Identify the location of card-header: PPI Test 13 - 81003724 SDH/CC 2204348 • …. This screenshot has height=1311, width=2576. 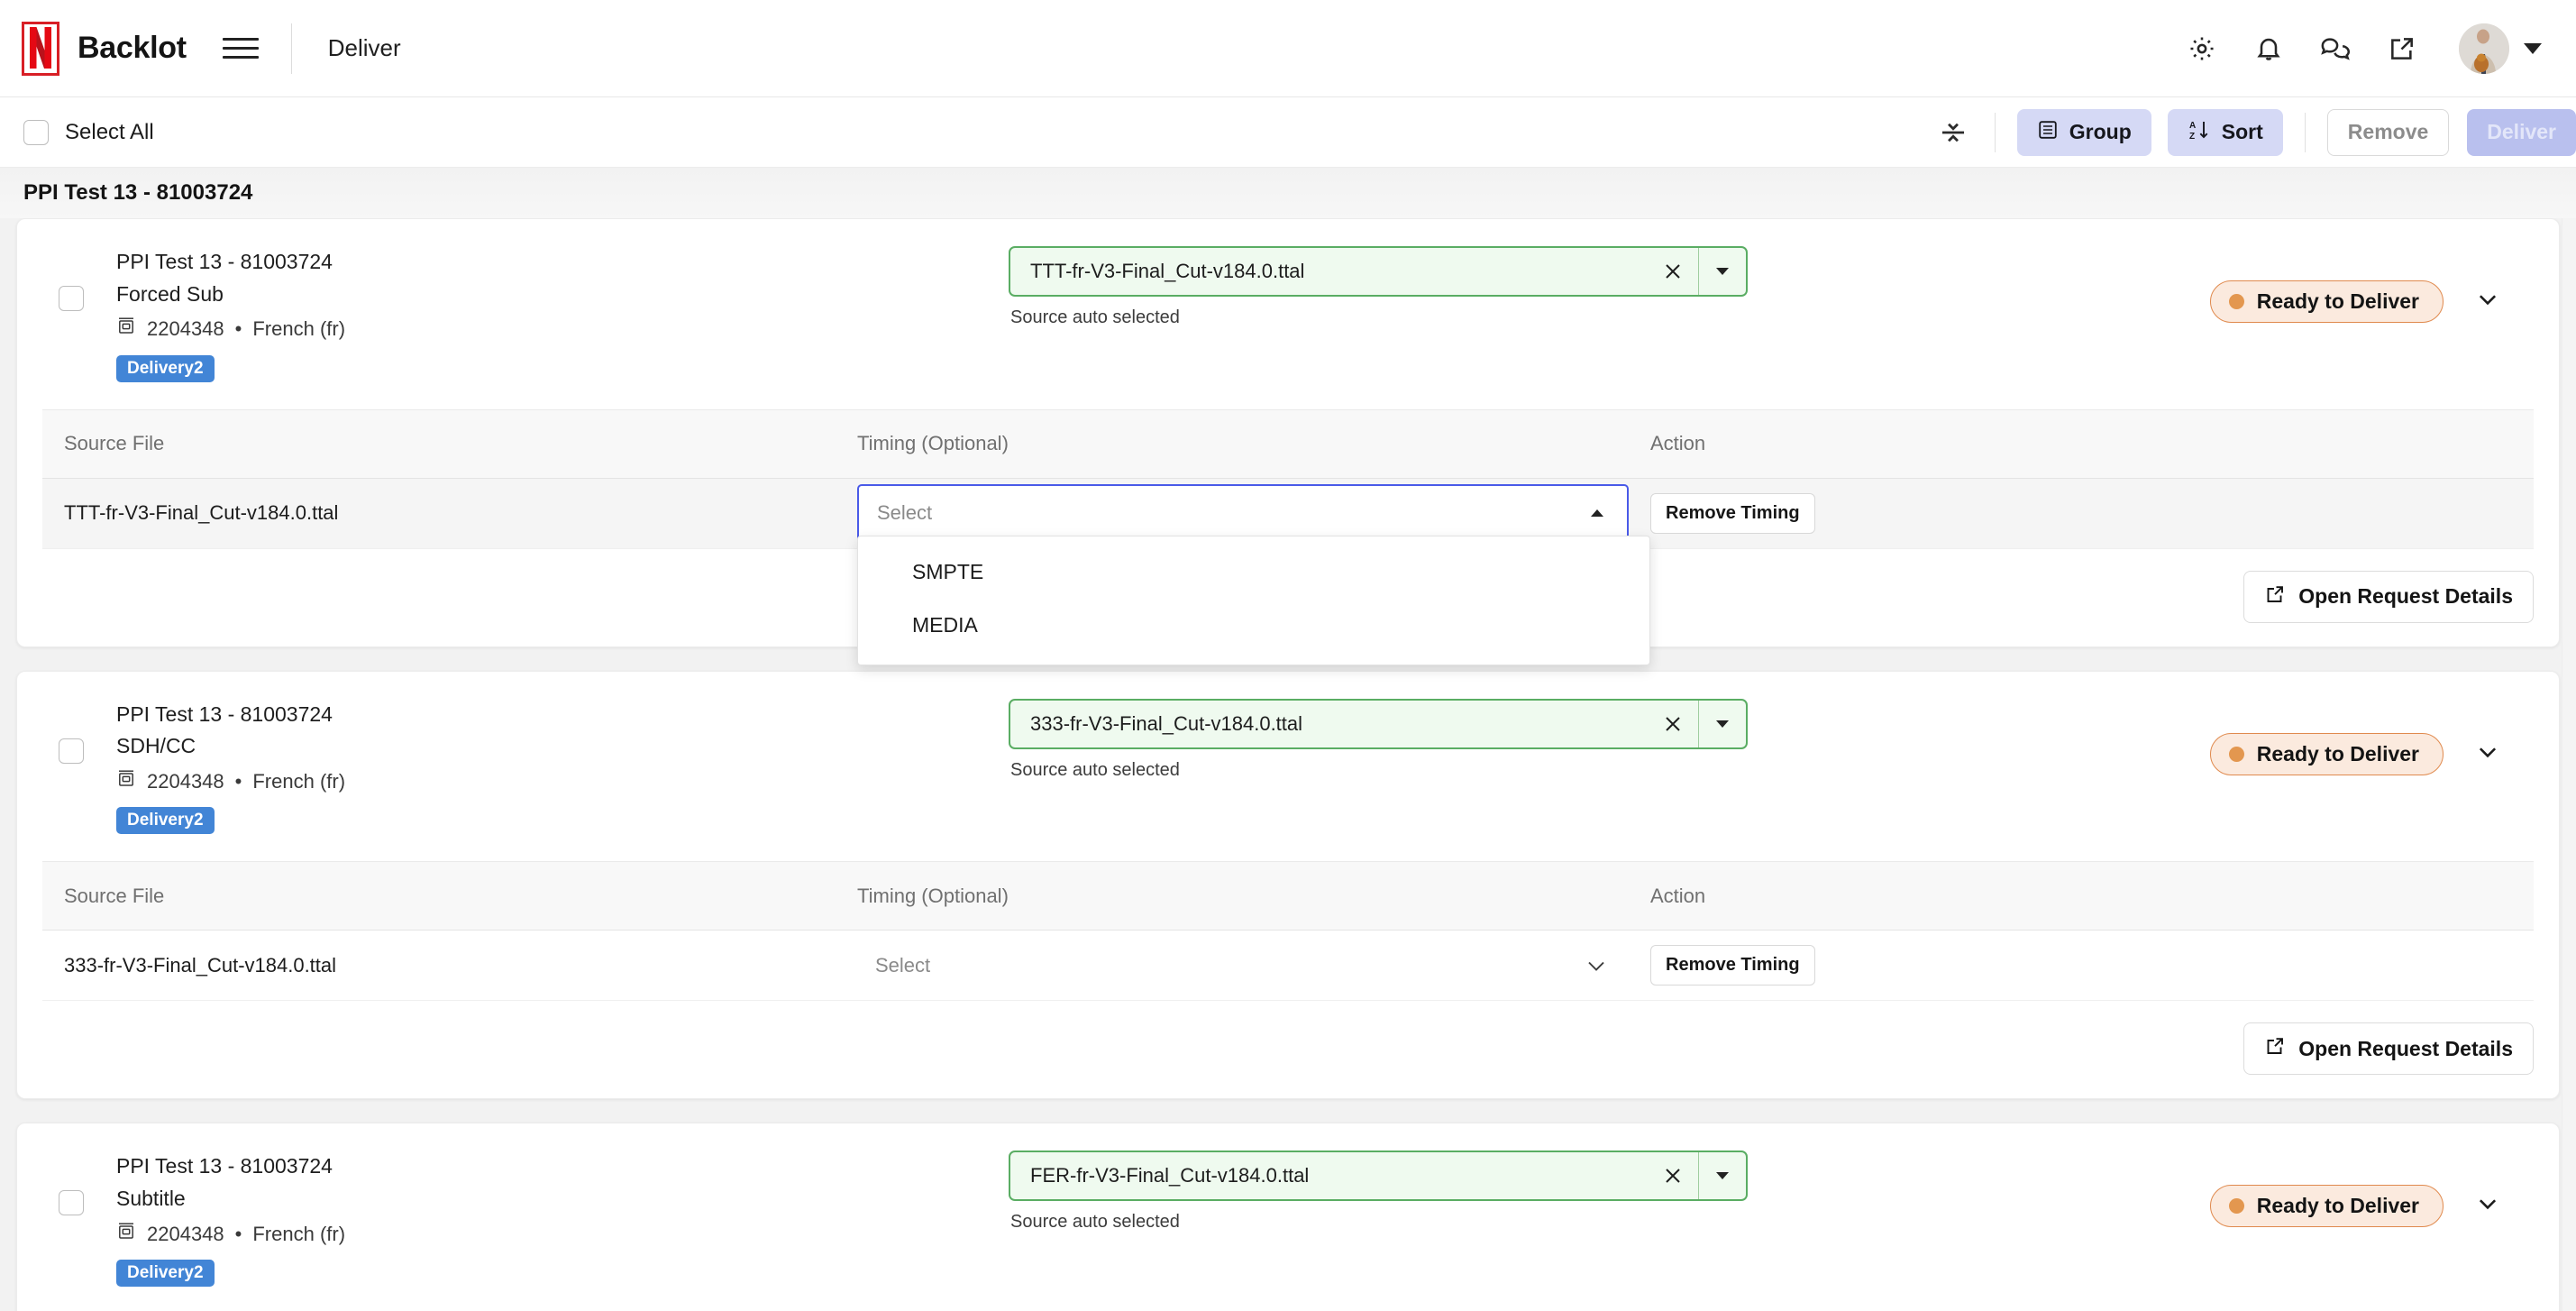
(1288, 761).